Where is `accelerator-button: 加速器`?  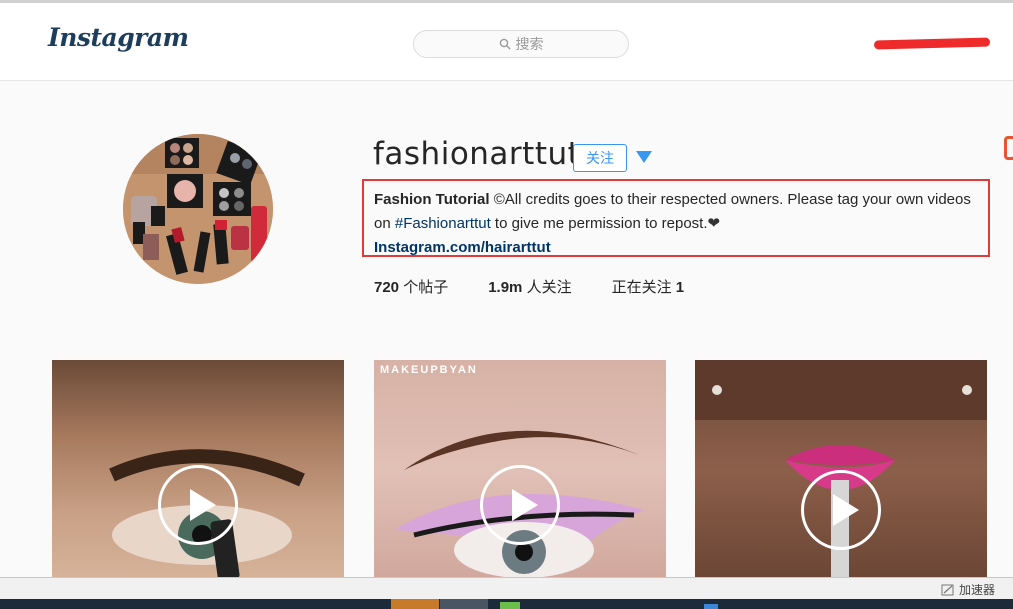 accelerator-button: 加速器 is located at coordinates (968, 589).